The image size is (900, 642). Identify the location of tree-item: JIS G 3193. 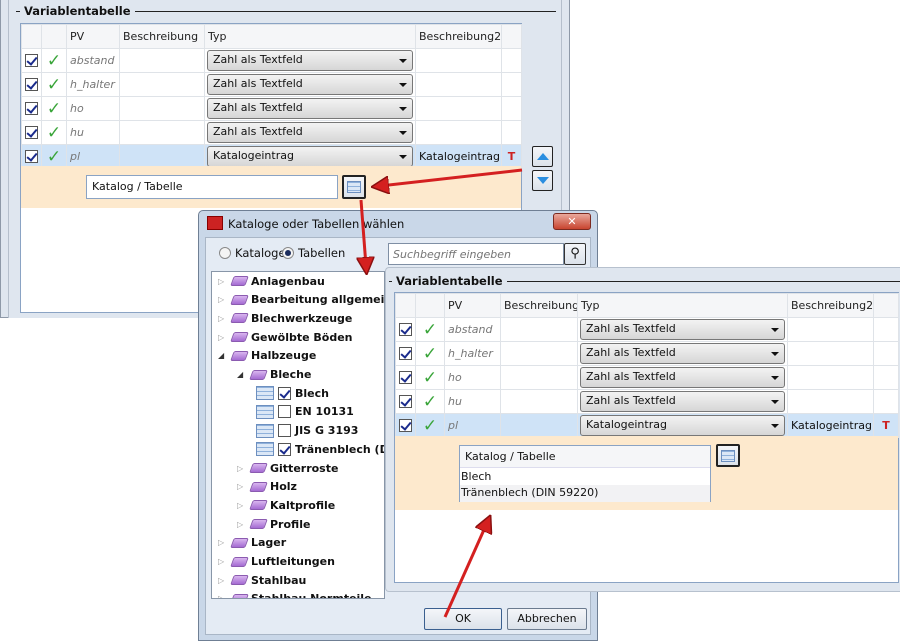
(307, 431).